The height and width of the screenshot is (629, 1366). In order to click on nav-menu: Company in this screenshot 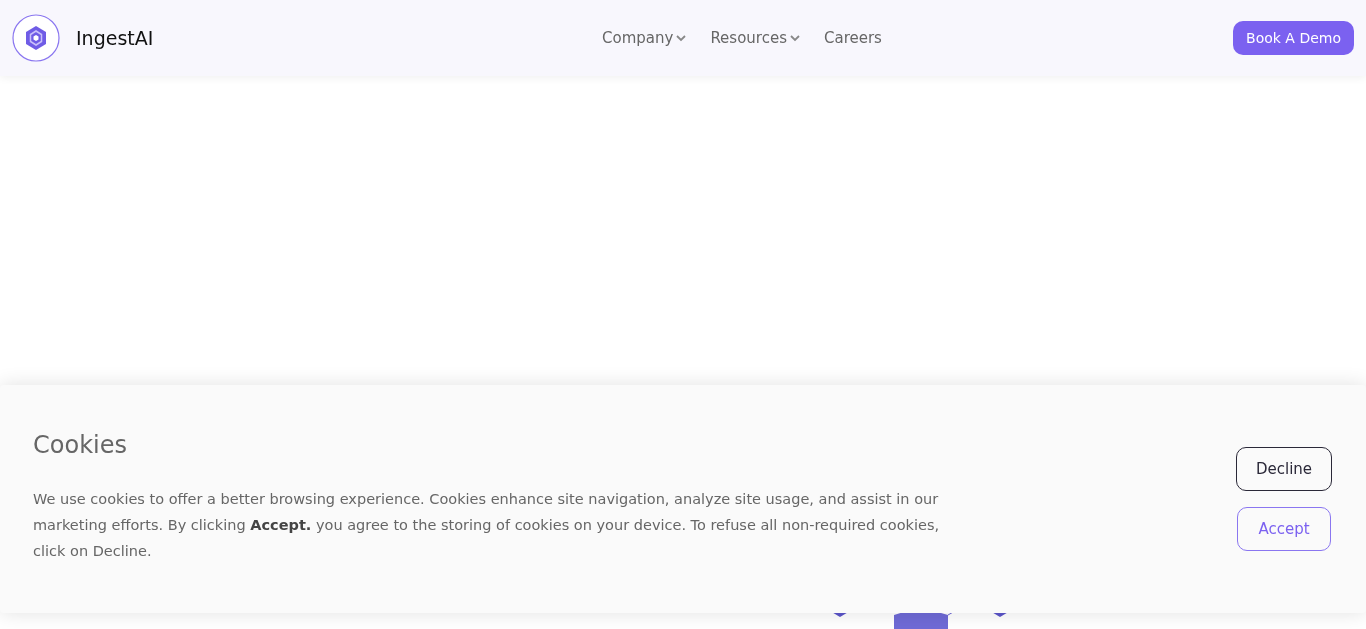, I will do `click(644, 38)`.